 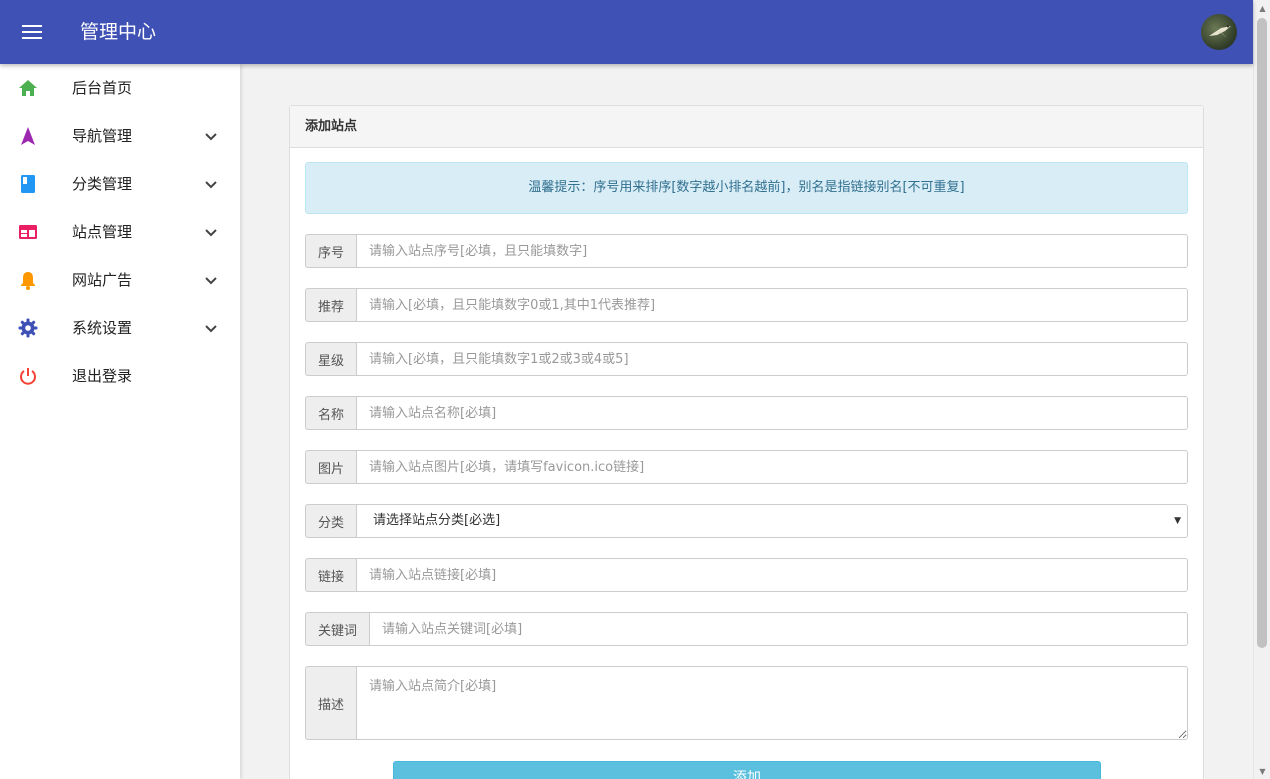 What do you see at coordinates (28, 136) in the screenshot?
I see `navigation-icon` at bounding box center [28, 136].